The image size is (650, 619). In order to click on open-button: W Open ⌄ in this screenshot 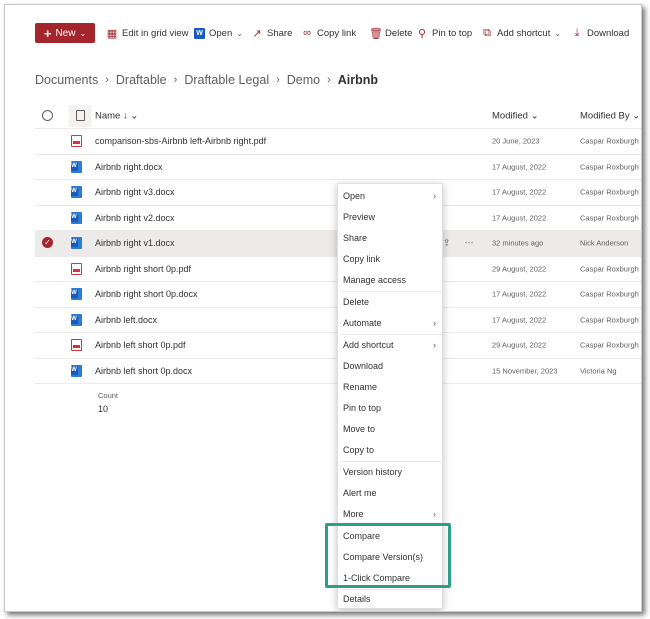, I will do `click(218, 33)`.